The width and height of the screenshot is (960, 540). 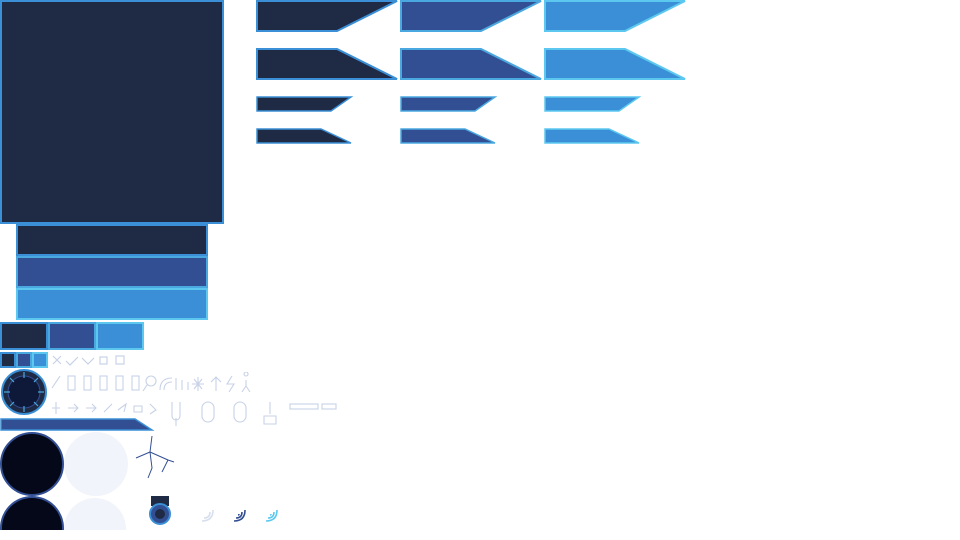 What do you see at coordinates (112, 112) in the screenshot?
I see `large-panel` at bounding box center [112, 112].